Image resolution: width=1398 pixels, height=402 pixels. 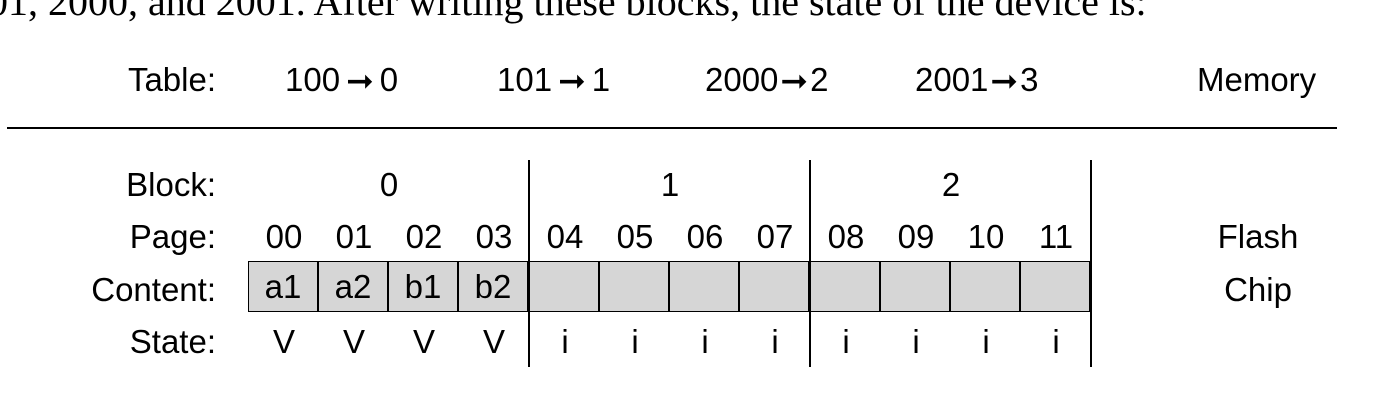 What do you see at coordinates (424, 236) in the screenshot?
I see `page-number: 02` at bounding box center [424, 236].